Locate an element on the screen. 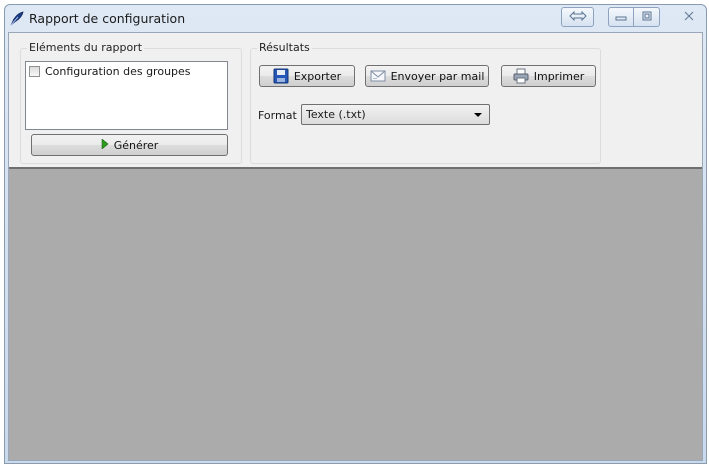 This screenshot has height=466, width=709. minimize-button is located at coordinates (621, 17).